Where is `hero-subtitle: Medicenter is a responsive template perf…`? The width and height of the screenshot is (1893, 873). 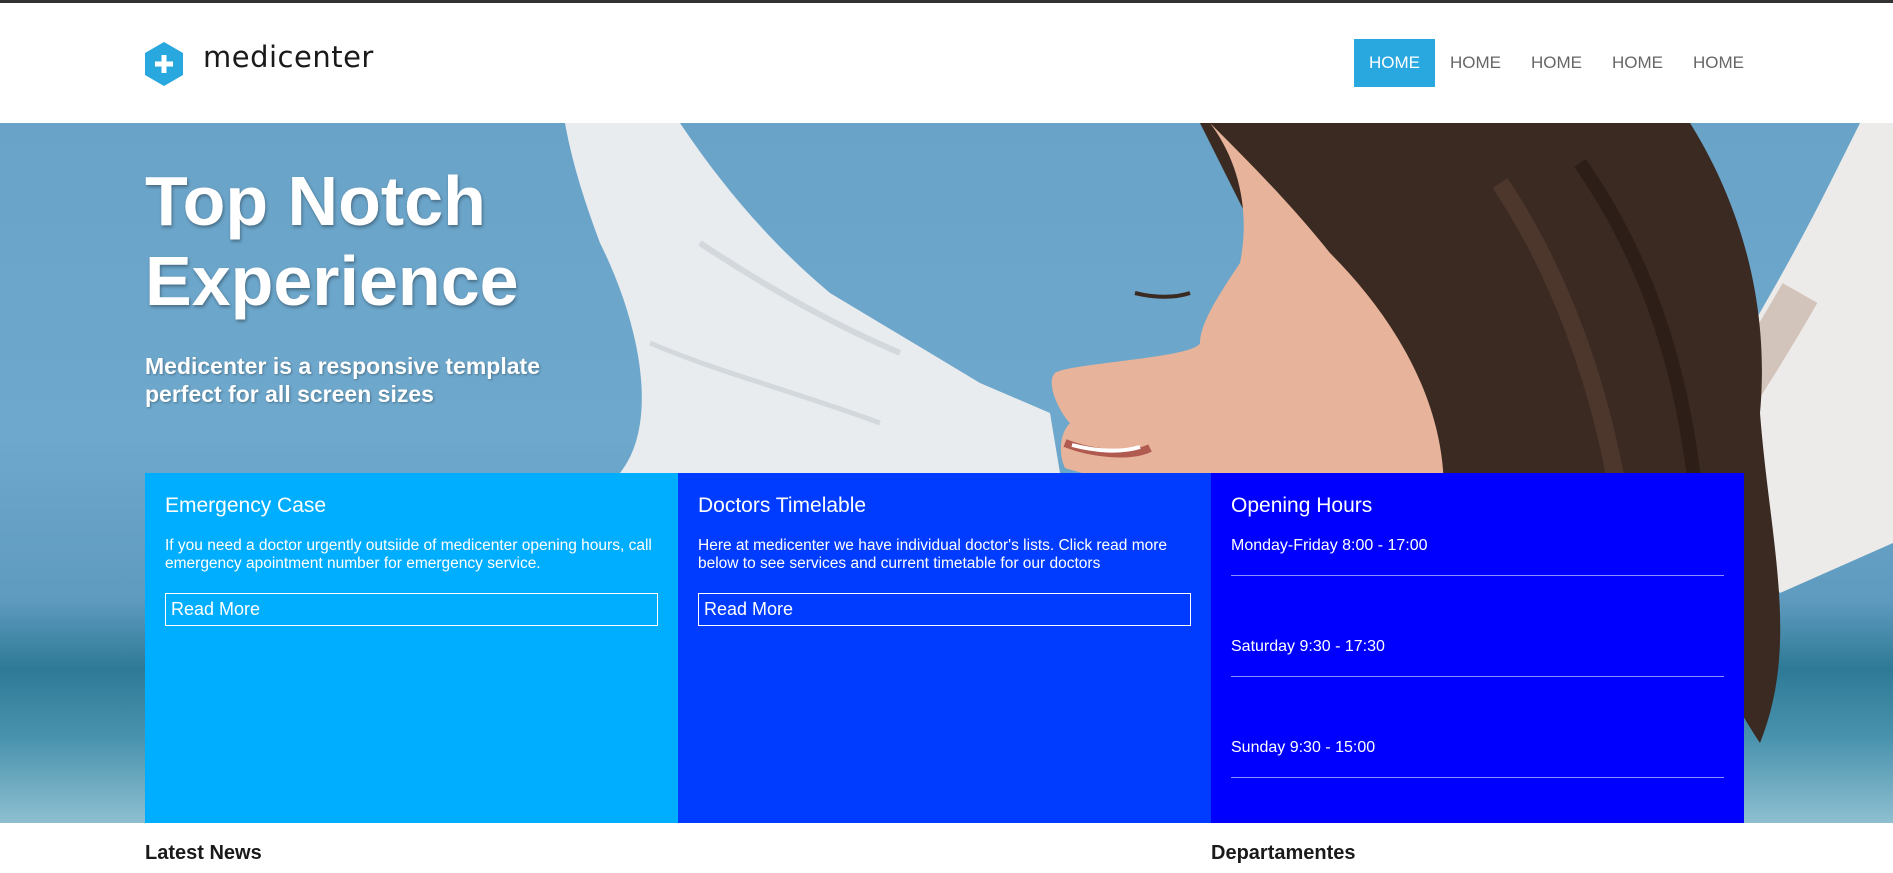 hero-subtitle: Medicenter is a responsive template perf… is located at coordinates (342, 380).